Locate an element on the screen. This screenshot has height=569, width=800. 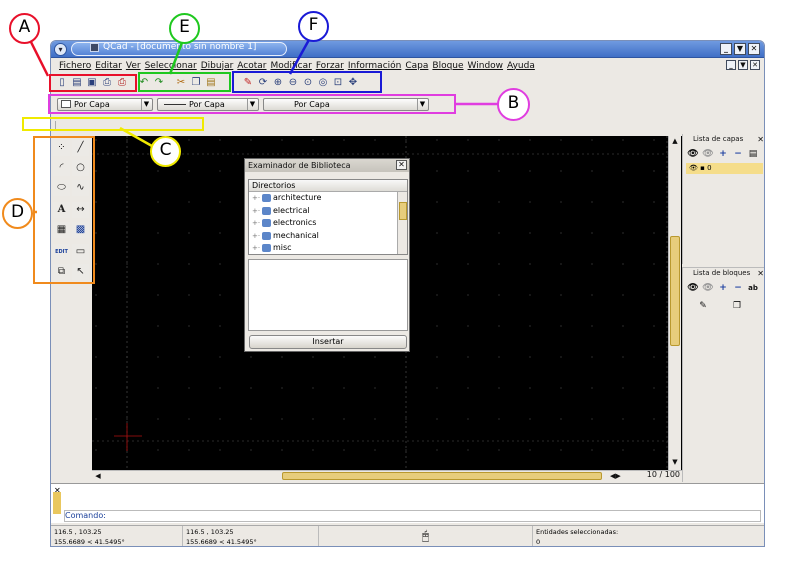
insert-block-icon: ❐ is located at coordinates (737, 306).